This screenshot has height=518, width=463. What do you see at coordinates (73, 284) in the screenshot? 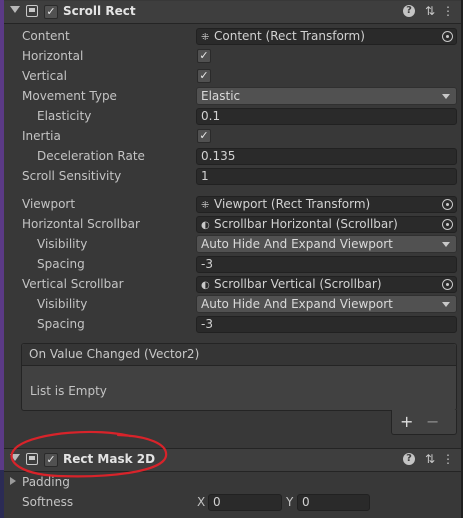
I see `vertical-scrollbar-label: Vertical Scrollbar` at bounding box center [73, 284].